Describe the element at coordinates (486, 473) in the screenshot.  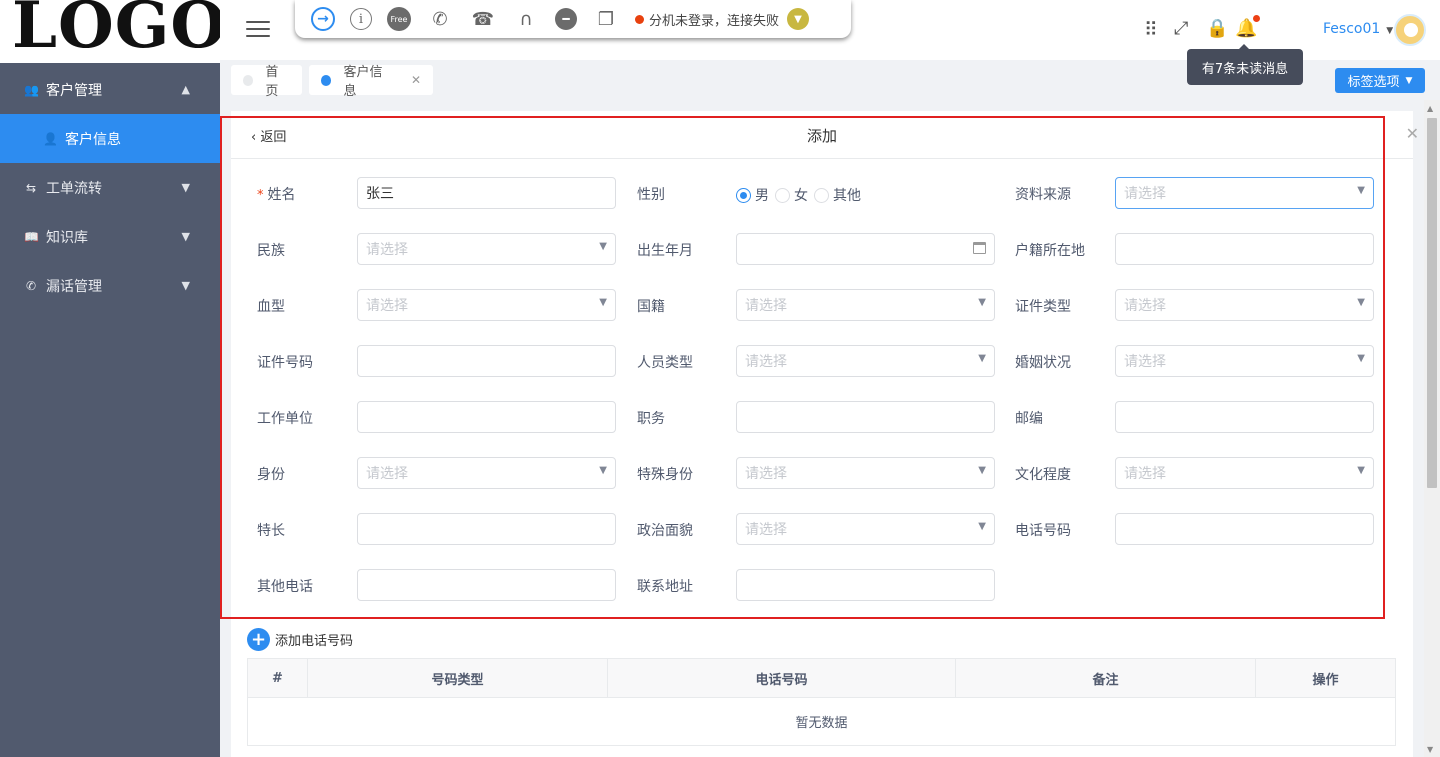
I see `identity-select: 请选择 ▼` at that location.